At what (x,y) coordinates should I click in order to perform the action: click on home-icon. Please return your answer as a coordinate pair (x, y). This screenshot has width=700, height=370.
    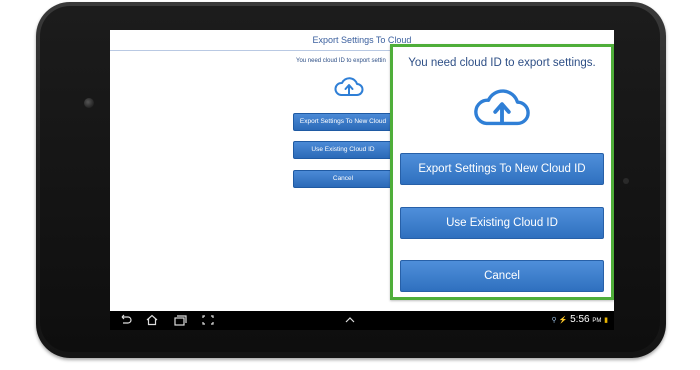
    Looking at the image, I should click on (152, 320).